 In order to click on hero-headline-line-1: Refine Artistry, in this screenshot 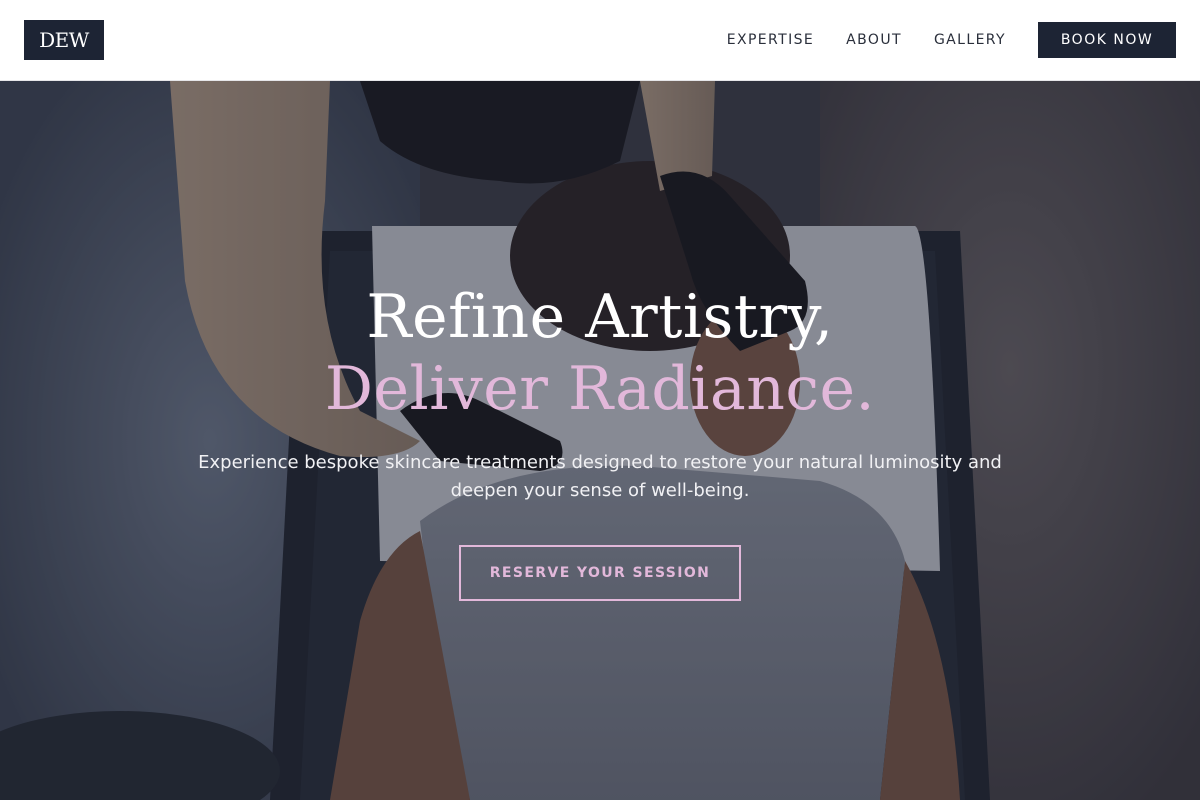, I will do `click(600, 317)`.